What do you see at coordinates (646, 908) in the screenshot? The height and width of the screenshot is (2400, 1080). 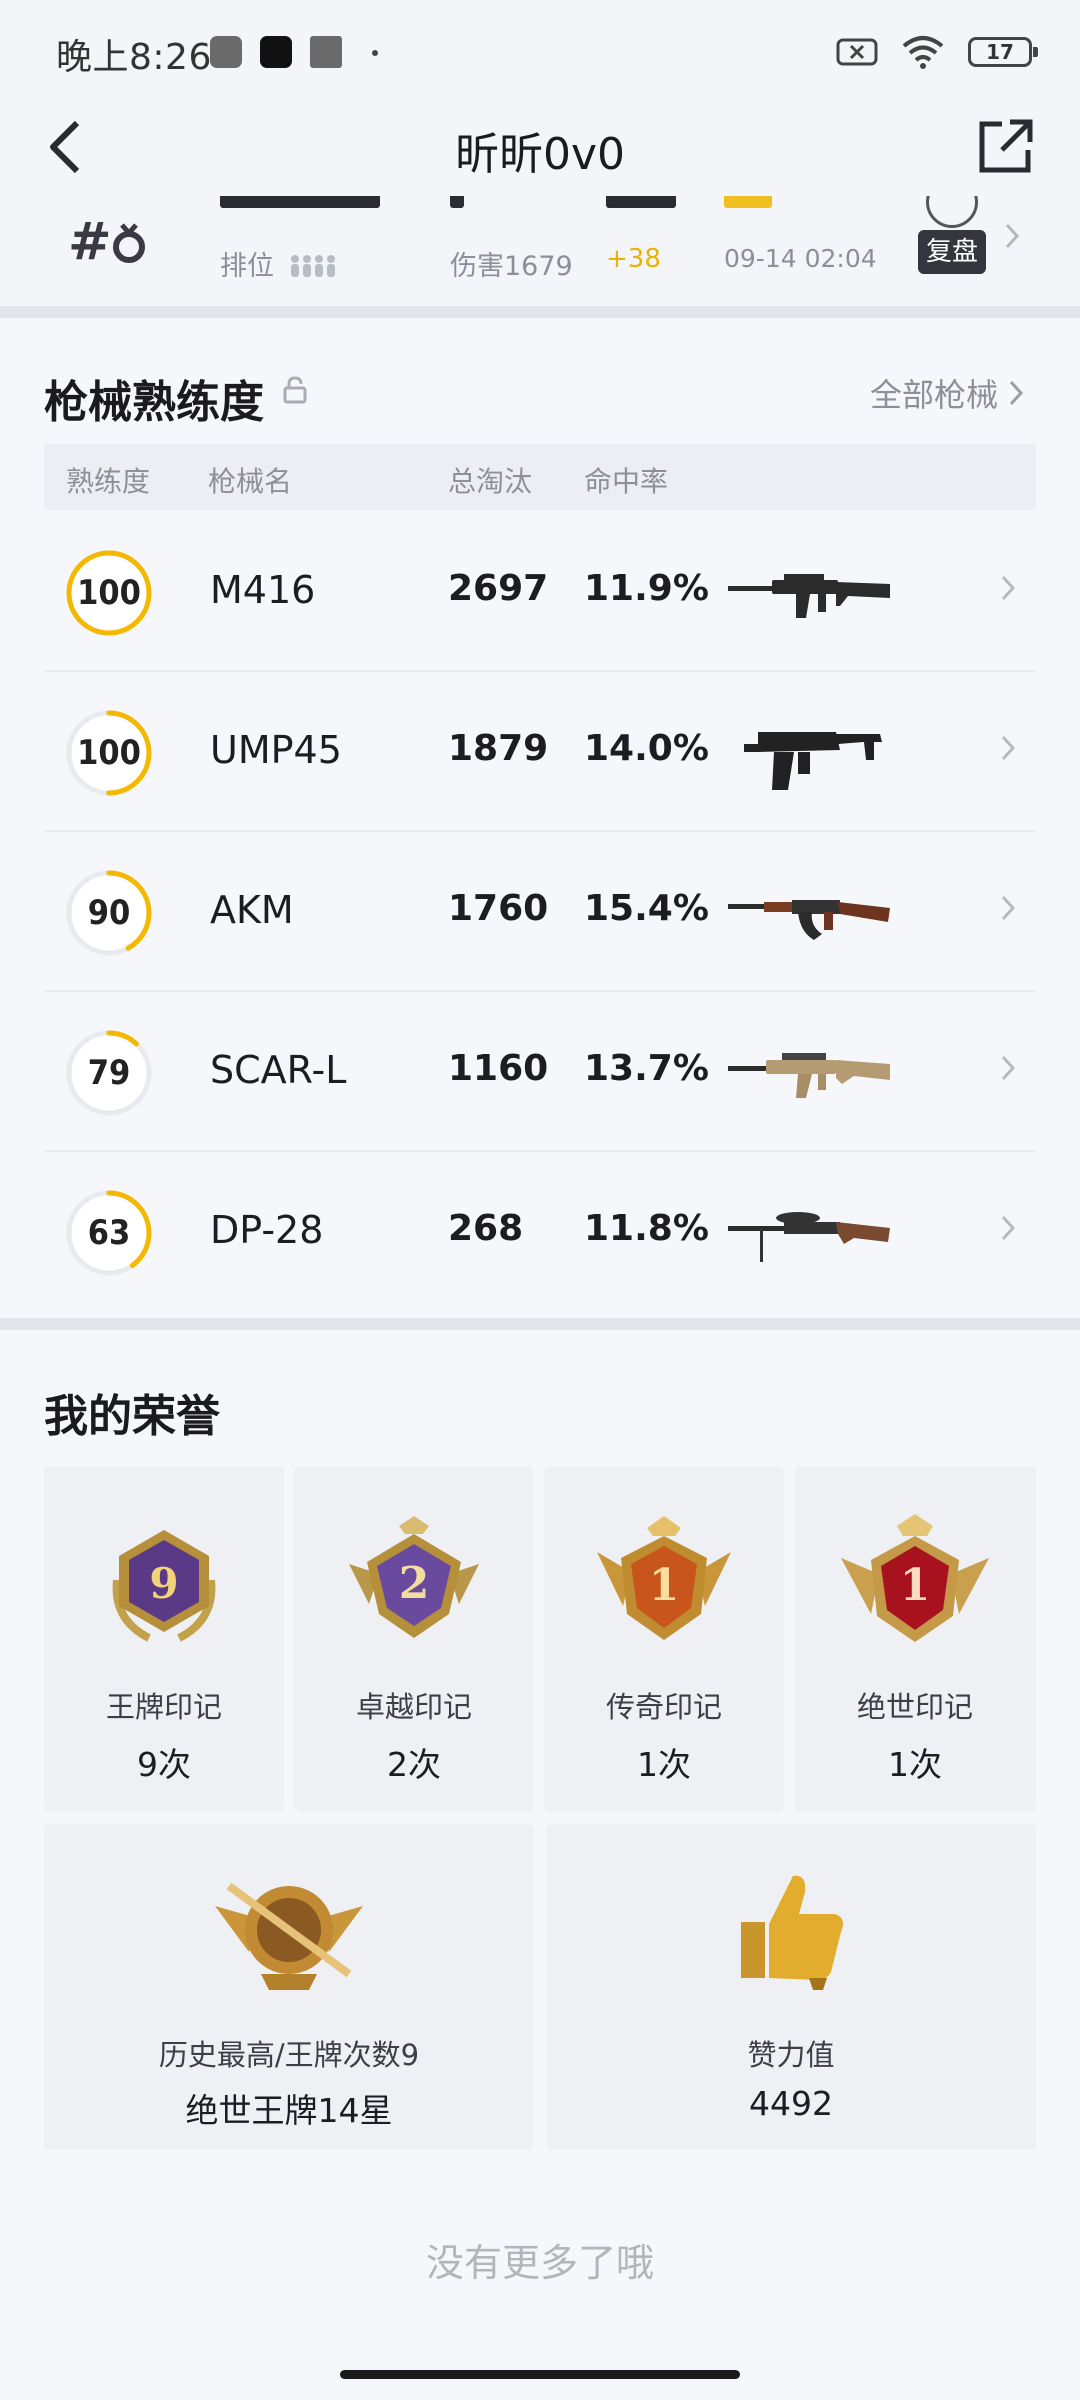 I see `weapon-accuracy: 15.4%` at bounding box center [646, 908].